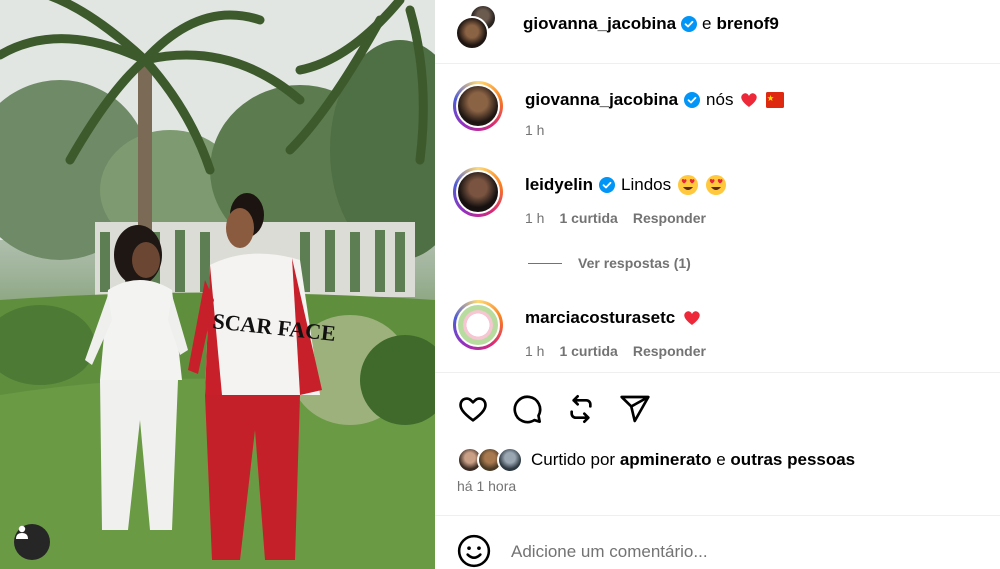 The width and height of the screenshot is (1000, 569). I want to click on heart-icon, so click(473, 409).